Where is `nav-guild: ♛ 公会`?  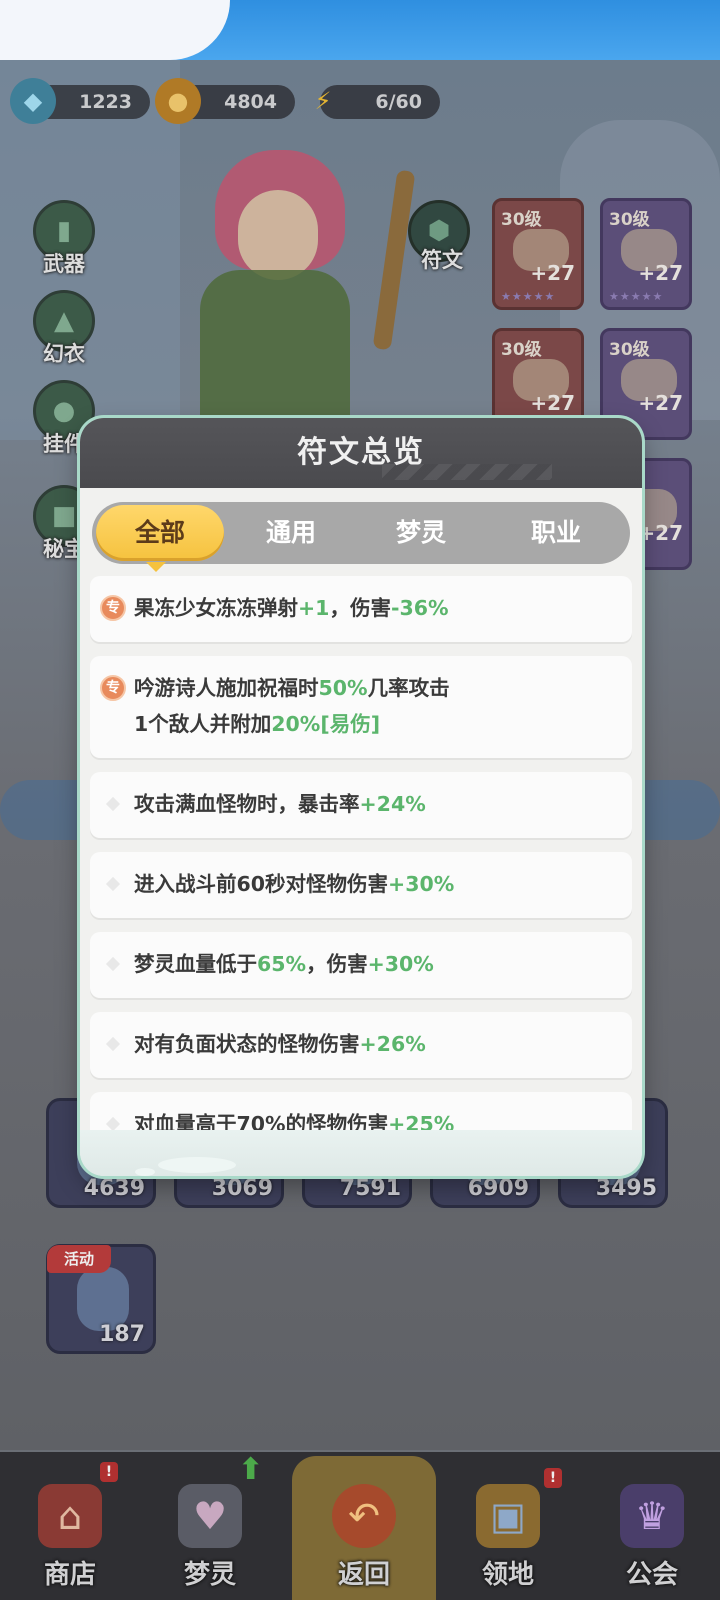
nav-guild: ♛ 公会 is located at coordinates (652, 1526).